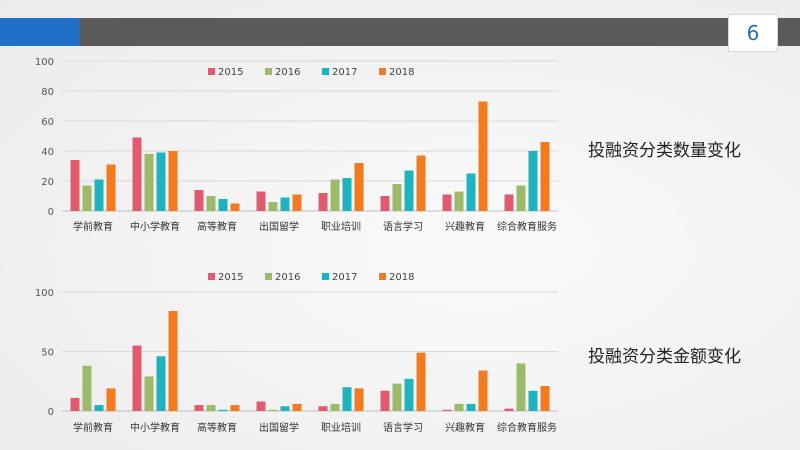  What do you see at coordinates (287, 277) in the screenshot?
I see `amount-legend-label-2016: 2016` at bounding box center [287, 277].